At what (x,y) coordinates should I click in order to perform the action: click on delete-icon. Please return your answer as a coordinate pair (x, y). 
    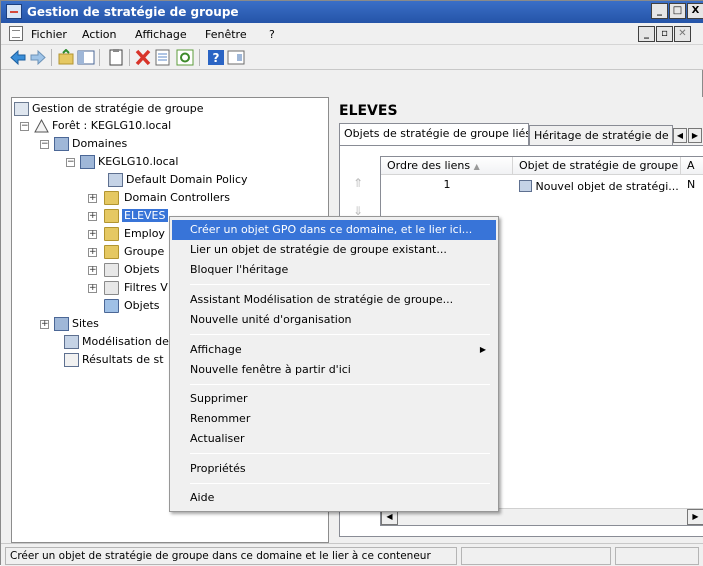
    Looking at the image, I should click on (143, 57).